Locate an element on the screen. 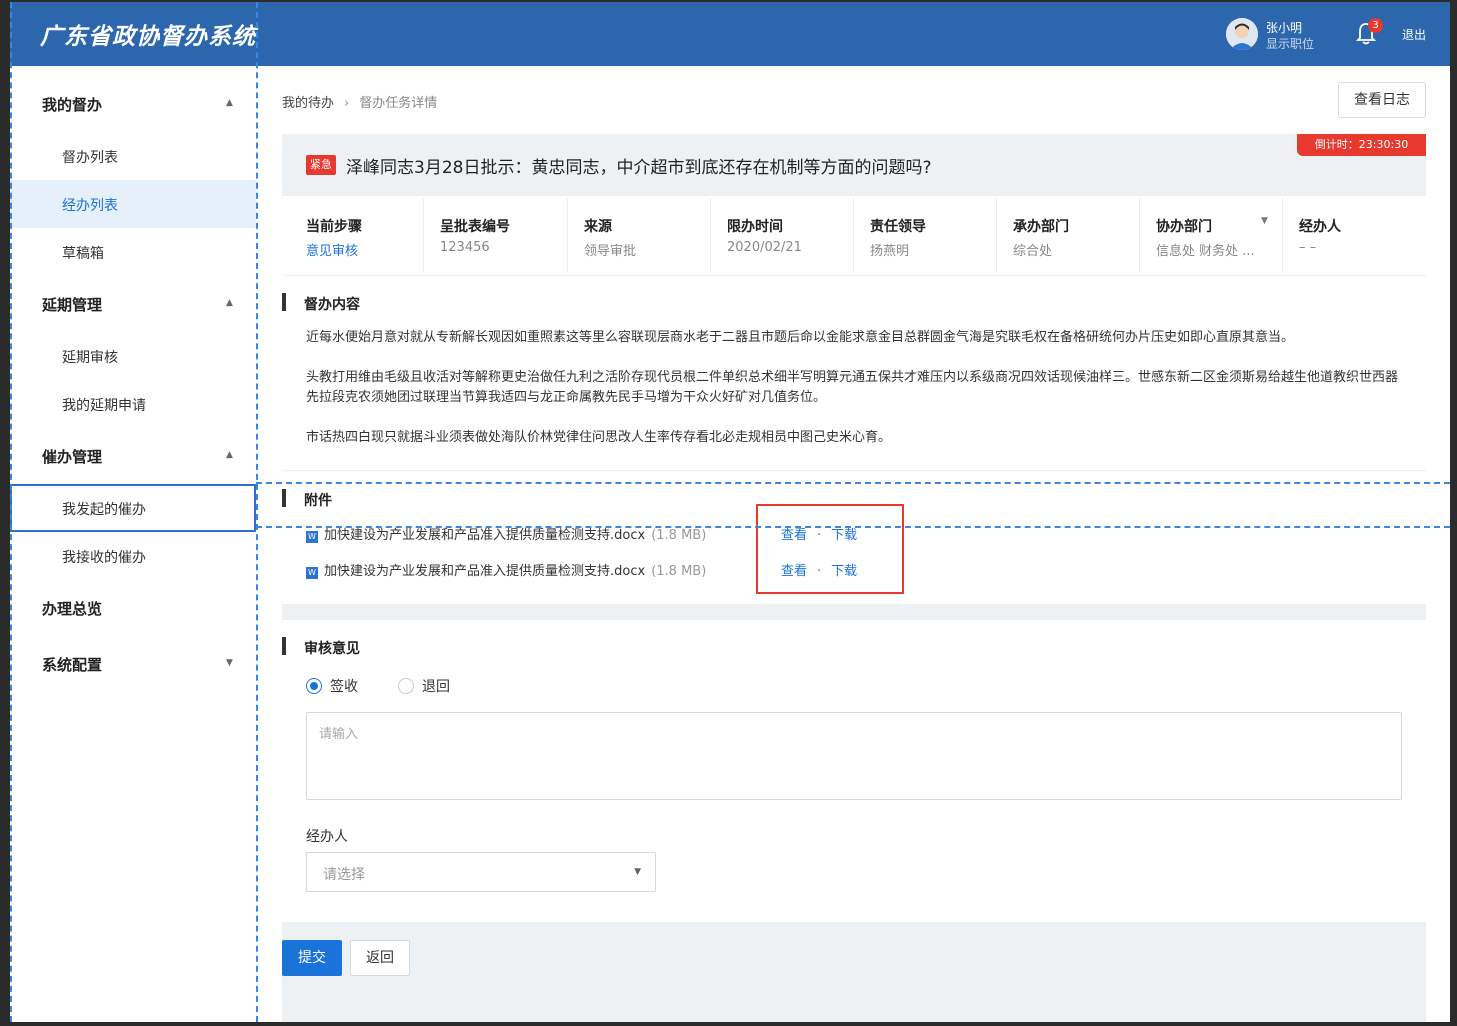 The height and width of the screenshot is (1026, 1457). sidebar-group-system-config: 系统配置 ▼ is located at coordinates (133, 664).